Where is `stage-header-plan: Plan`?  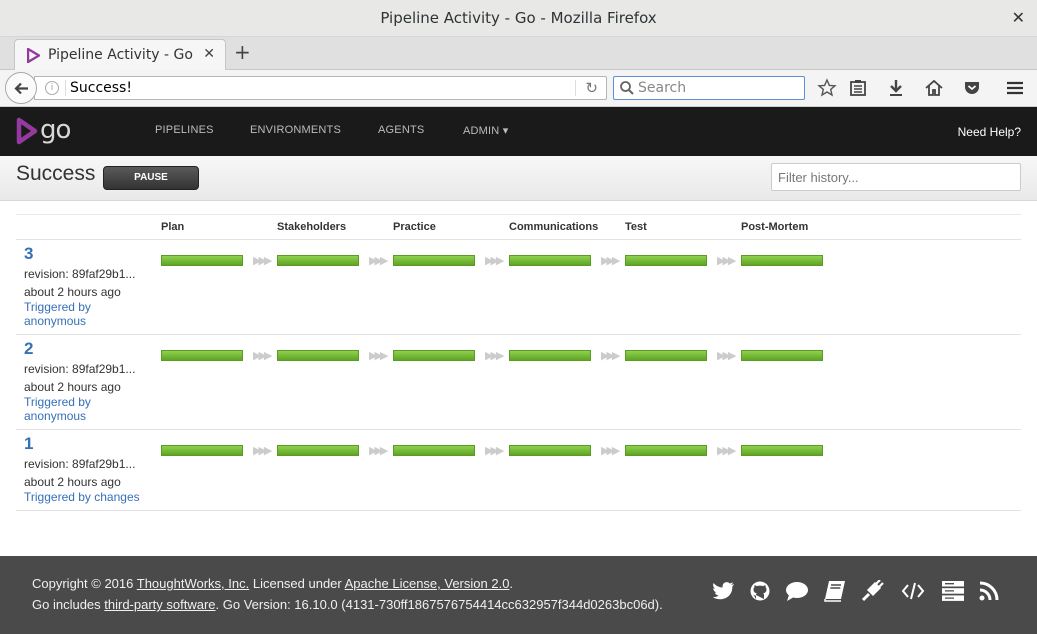
stage-header-plan: Plan is located at coordinates (173, 227).